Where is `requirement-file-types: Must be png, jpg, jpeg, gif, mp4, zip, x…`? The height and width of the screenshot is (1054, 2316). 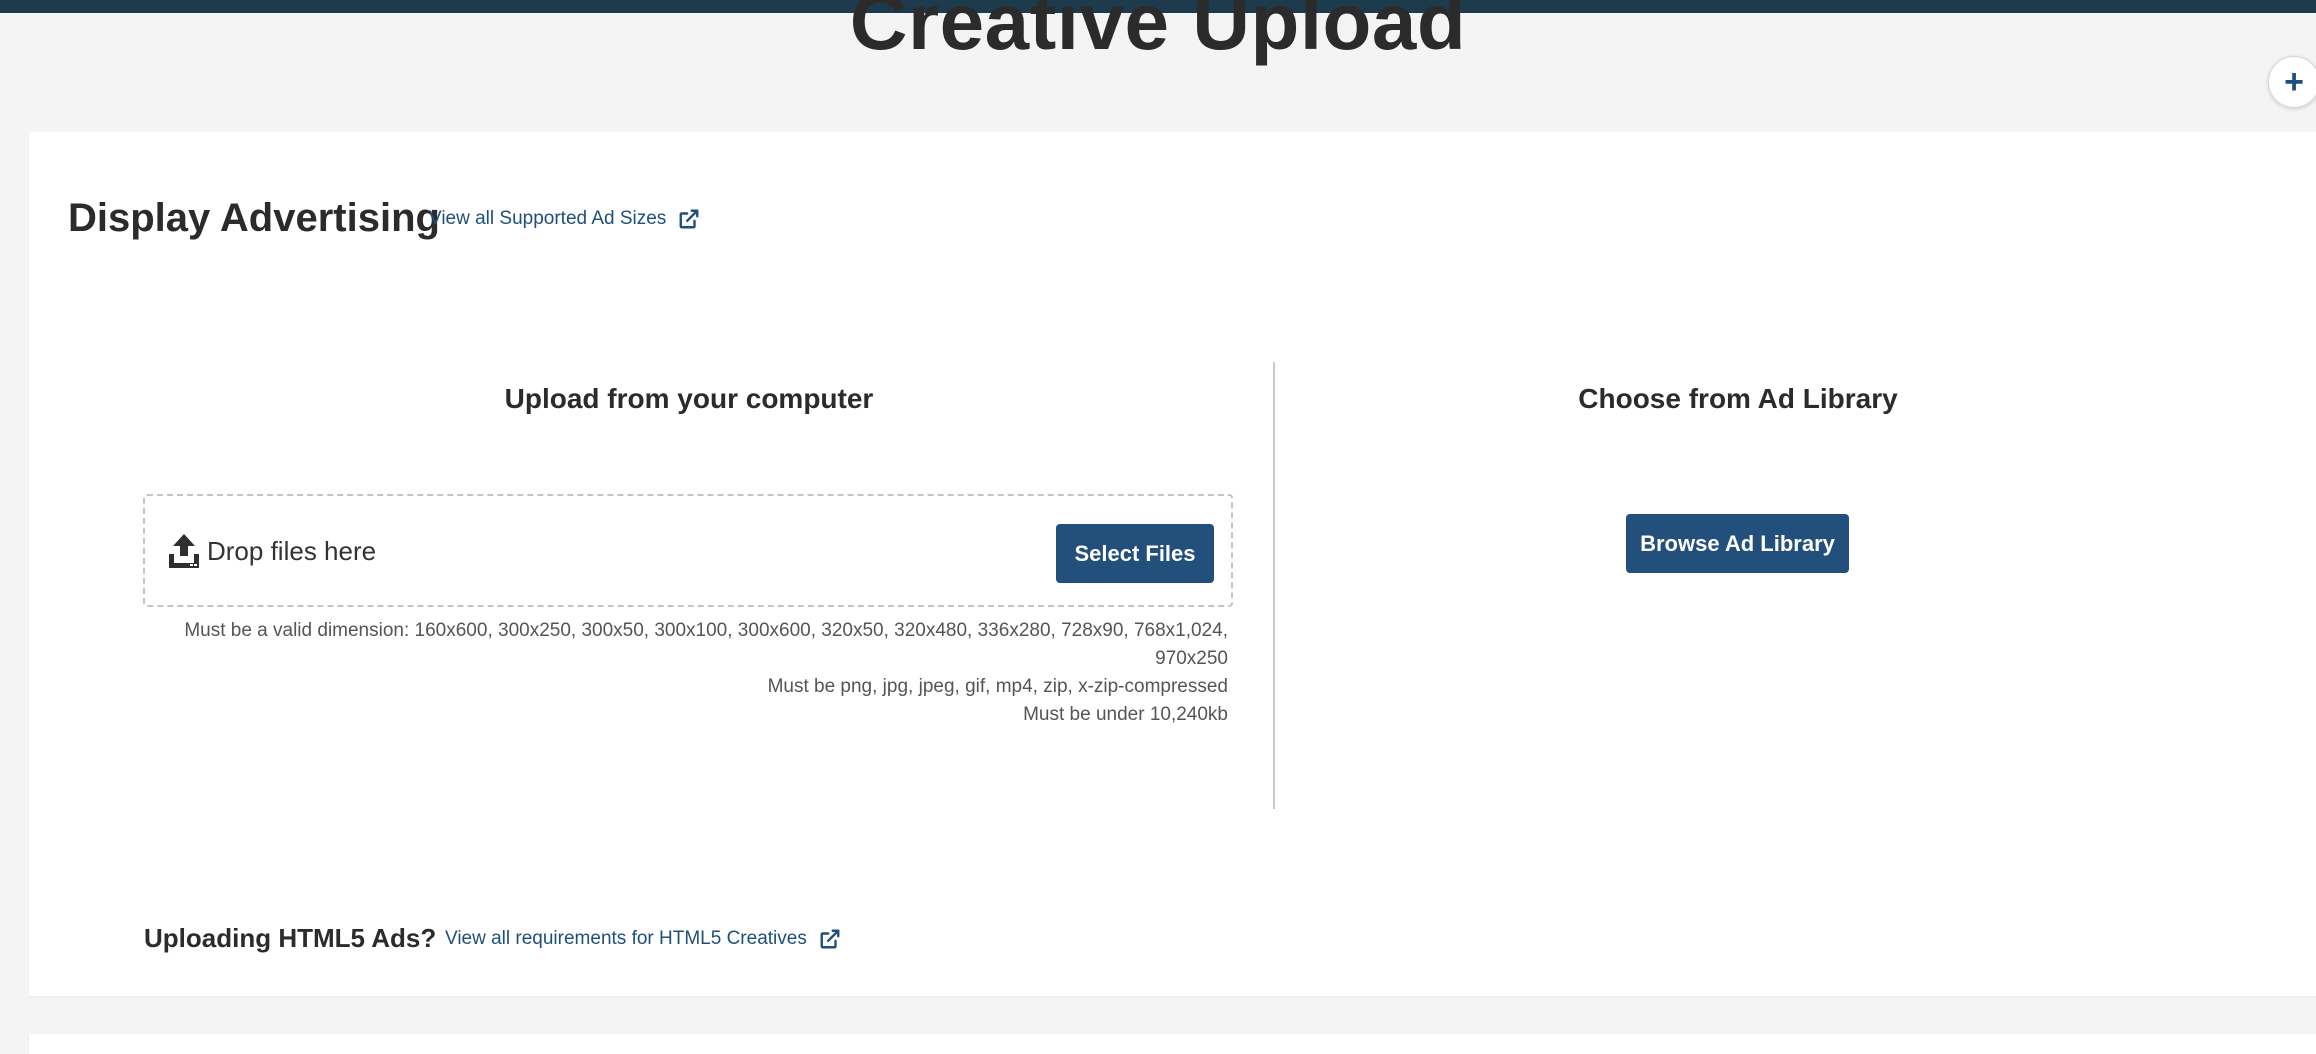
requirement-file-types: Must be png, jpg, jpeg, gif, mp4, zip, x… is located at coordinates (997, 686).